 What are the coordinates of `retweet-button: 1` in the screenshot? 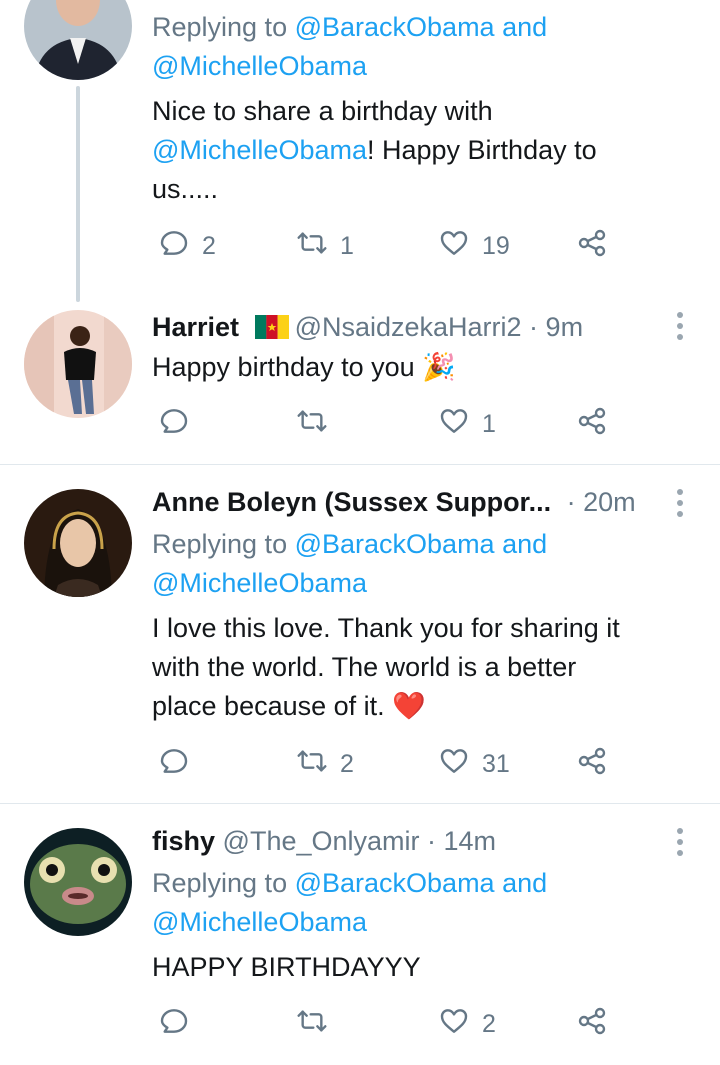 It's located at (325, 246).